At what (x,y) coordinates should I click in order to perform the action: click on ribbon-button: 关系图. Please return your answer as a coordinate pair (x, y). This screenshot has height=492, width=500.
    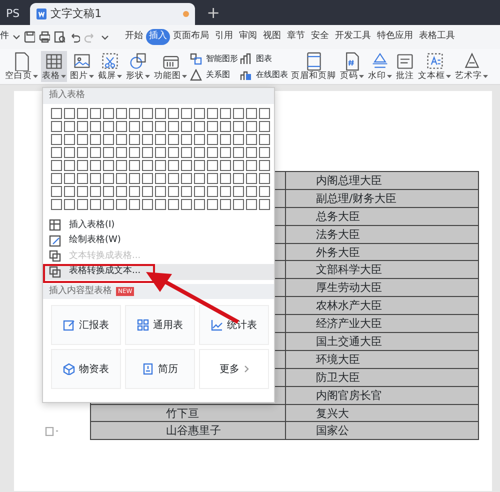
    Looking at the image, I should click on (214, 74).